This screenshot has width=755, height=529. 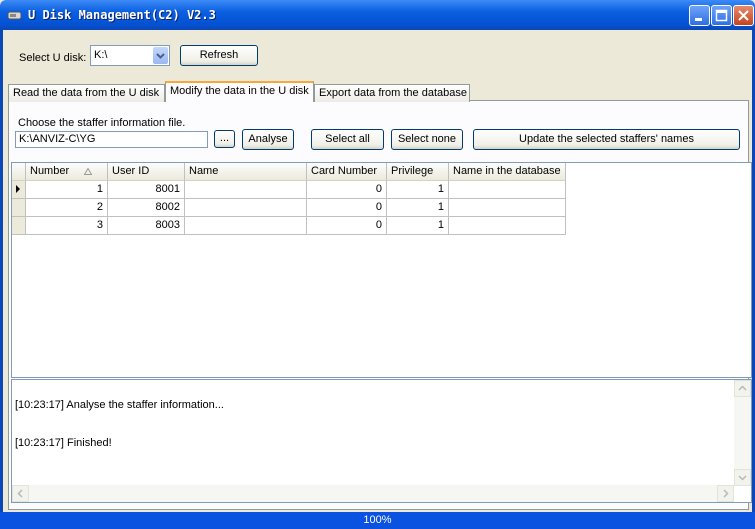 What do you see at coordinates (246, 172) in the screenshot?
I see `col-header-name: Name` at bounding box center [246, 172].